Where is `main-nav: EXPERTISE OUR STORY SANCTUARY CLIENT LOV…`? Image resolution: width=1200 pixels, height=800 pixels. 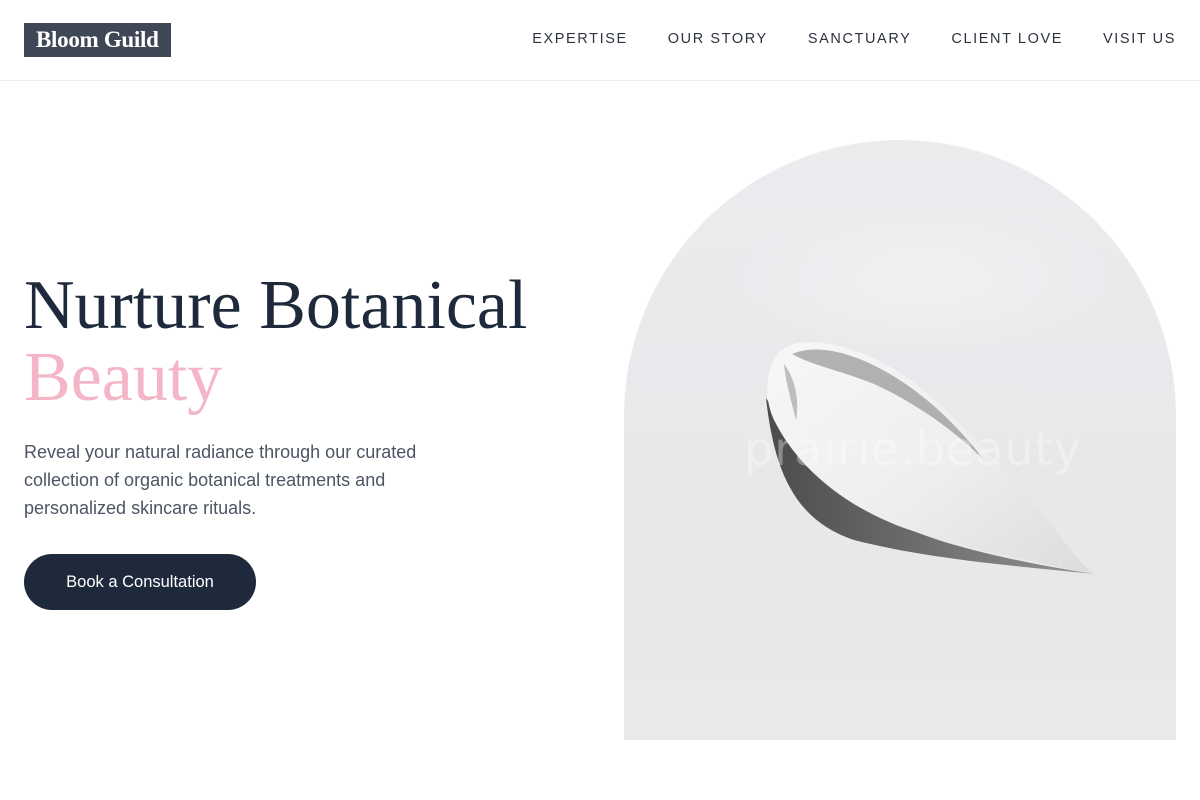
main-nav: EXPERTISE OUR STORY SANCTUARY CLIENT LOV… is located at coordinates (854, 39).